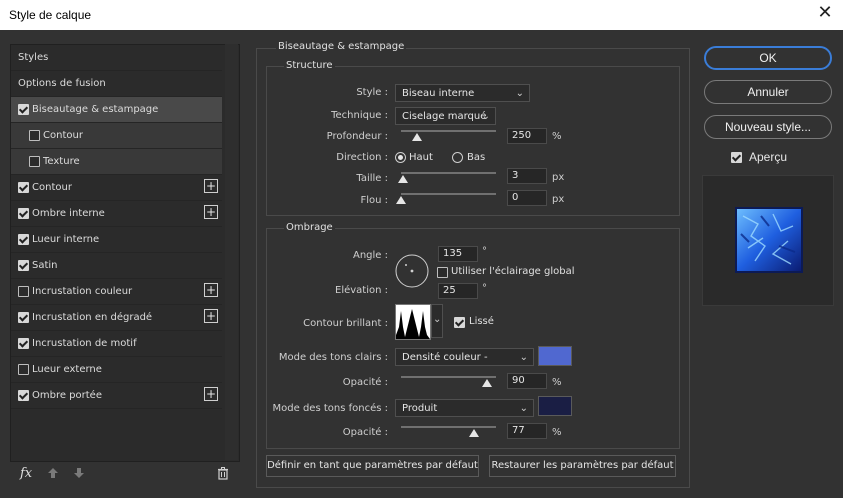 This screenshot has width=843, height=498. I want to click on styles-list-item: Incrustation couleur +, so click(116, 292).